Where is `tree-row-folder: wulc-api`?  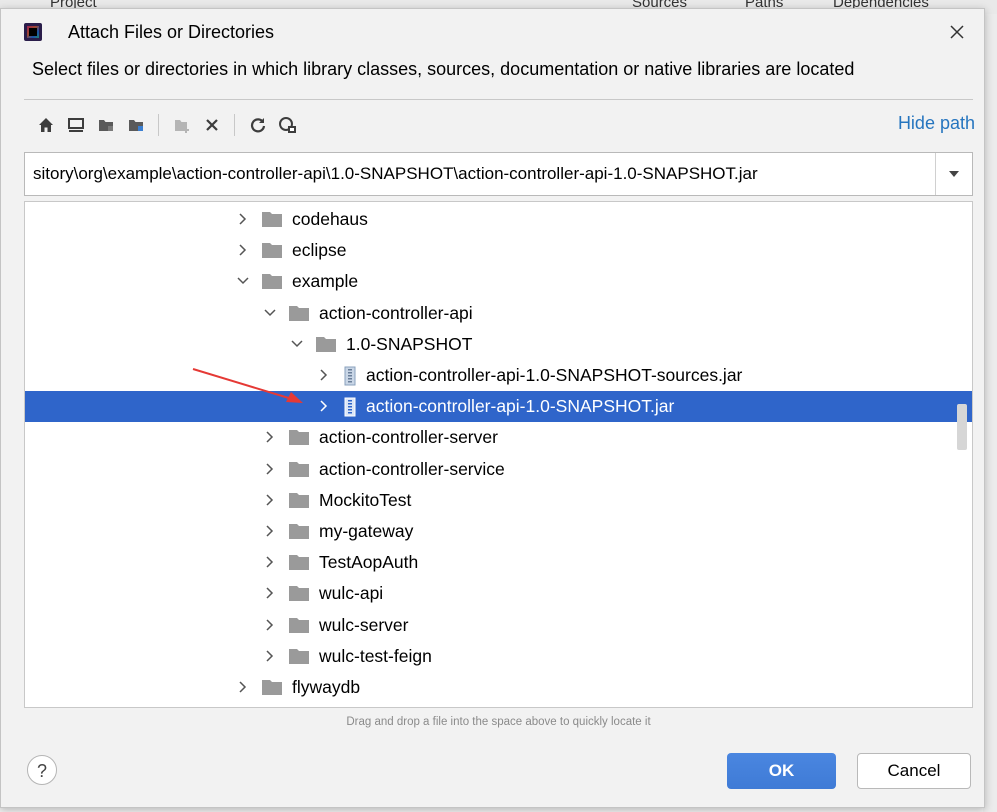
tree-row-folder: wulc-api is located at coordinates (498, 593).